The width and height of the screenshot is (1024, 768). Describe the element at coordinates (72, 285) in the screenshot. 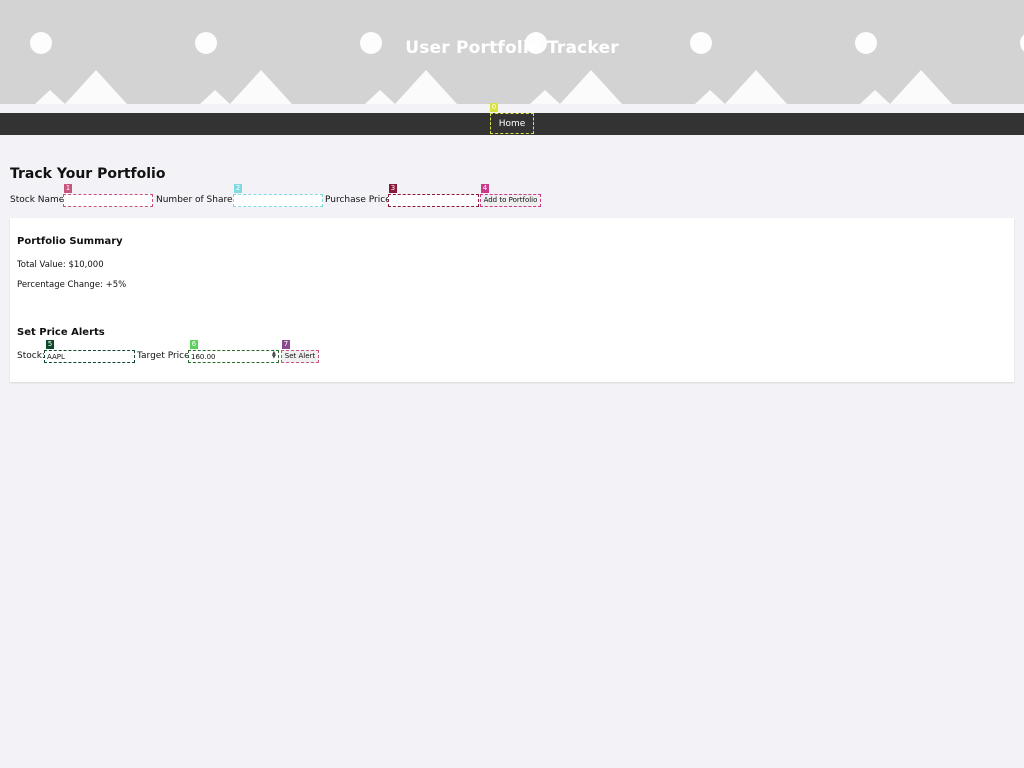

I see `percentage-change-text: Percentage Change: +5%` at that location.